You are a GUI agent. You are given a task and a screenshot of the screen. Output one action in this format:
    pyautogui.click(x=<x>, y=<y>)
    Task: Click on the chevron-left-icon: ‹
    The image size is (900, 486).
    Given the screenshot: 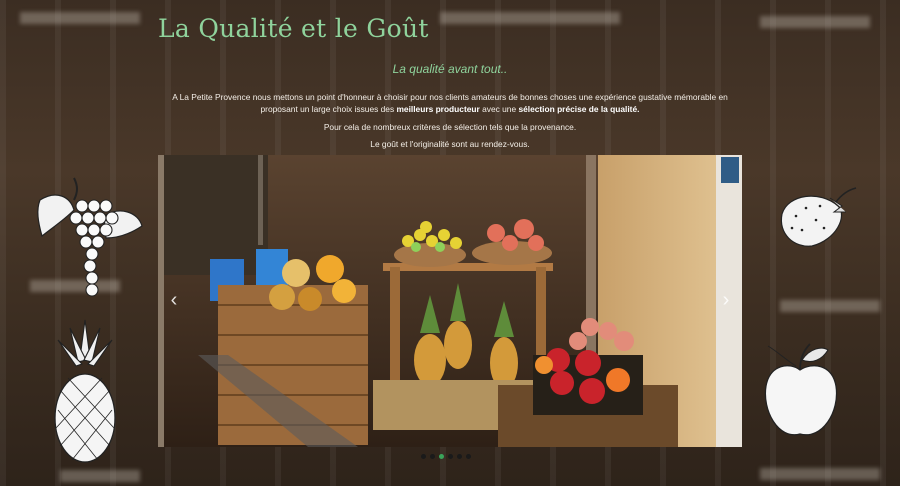 What is the action you would take?
    pyautogui.click(x=174, y=300)
    